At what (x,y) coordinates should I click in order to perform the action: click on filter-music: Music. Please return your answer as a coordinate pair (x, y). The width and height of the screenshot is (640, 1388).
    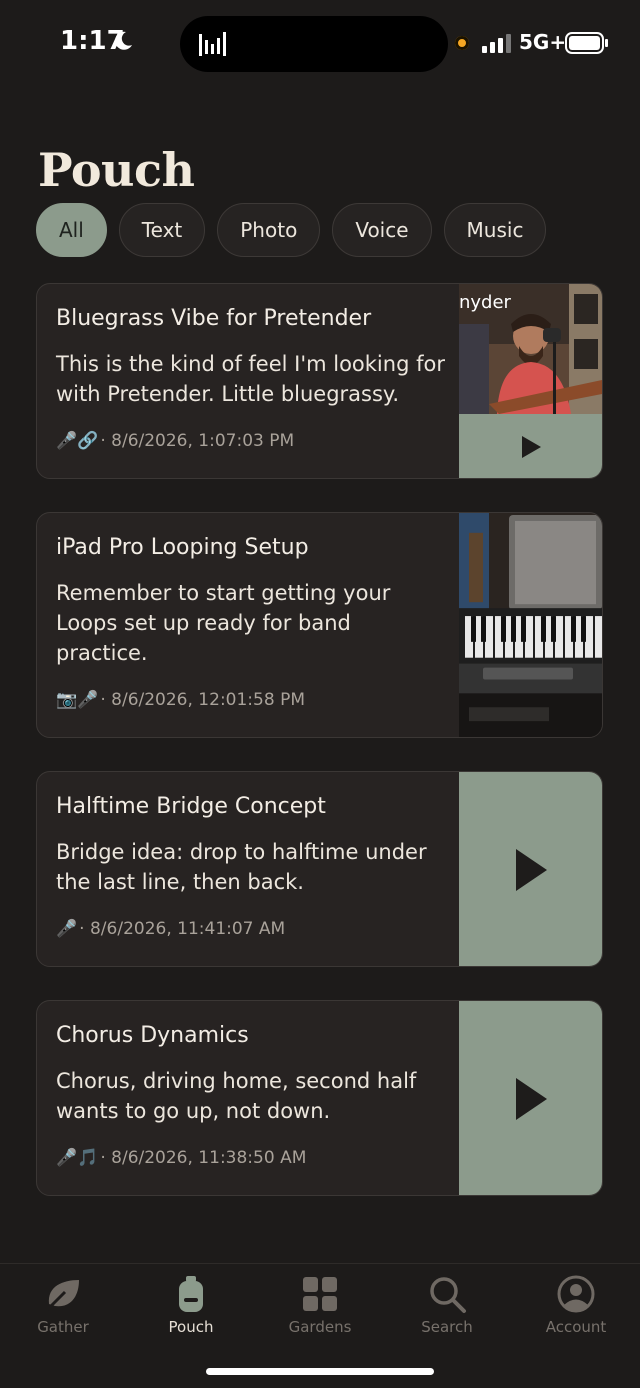
    Looking at the image, I should click on (495, 230).